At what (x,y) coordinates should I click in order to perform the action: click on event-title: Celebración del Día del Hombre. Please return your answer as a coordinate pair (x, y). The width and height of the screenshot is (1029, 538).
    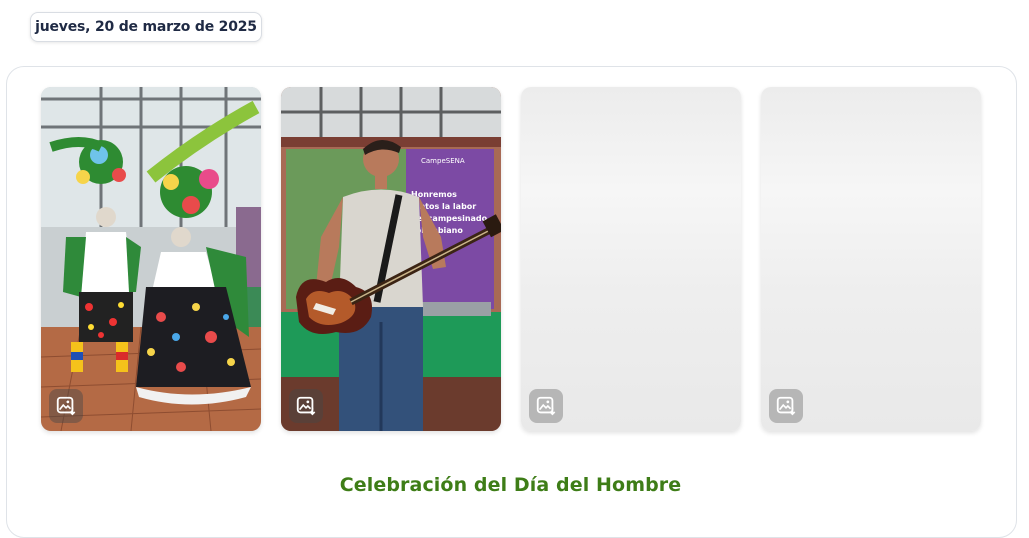
    Looking at the image, I should click on (510, 485).